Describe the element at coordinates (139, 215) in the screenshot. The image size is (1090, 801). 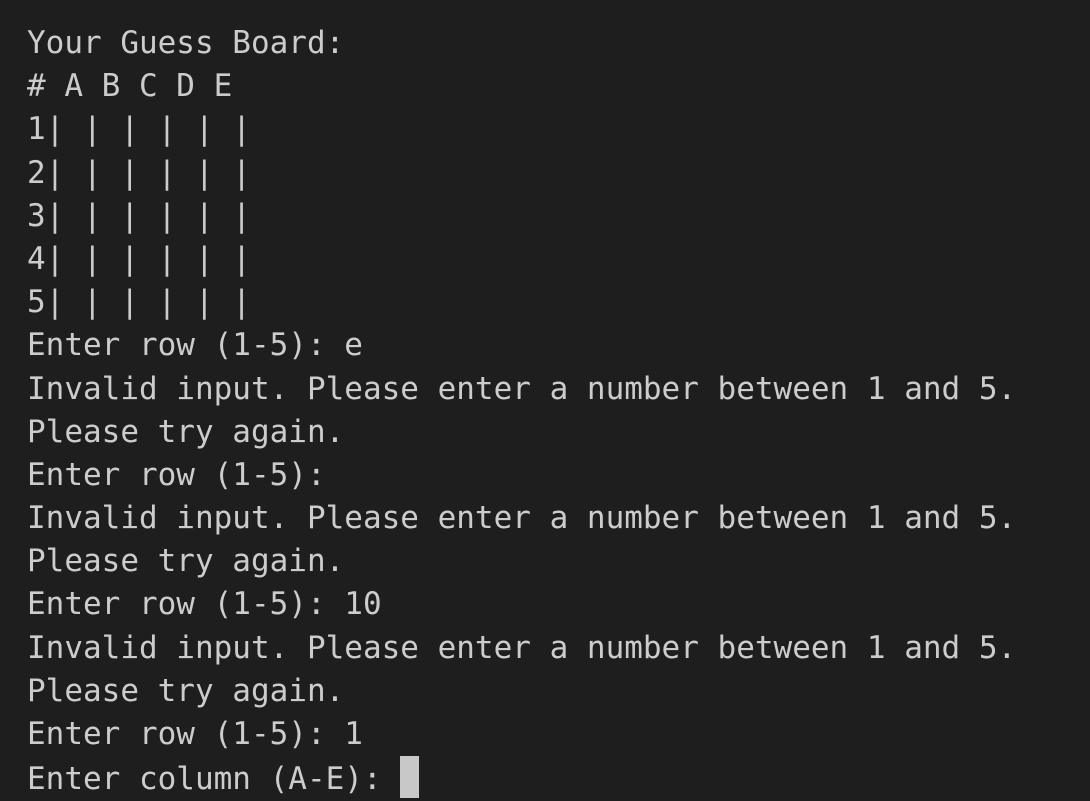
I see `board-row: 3| | | | | |` at that location.